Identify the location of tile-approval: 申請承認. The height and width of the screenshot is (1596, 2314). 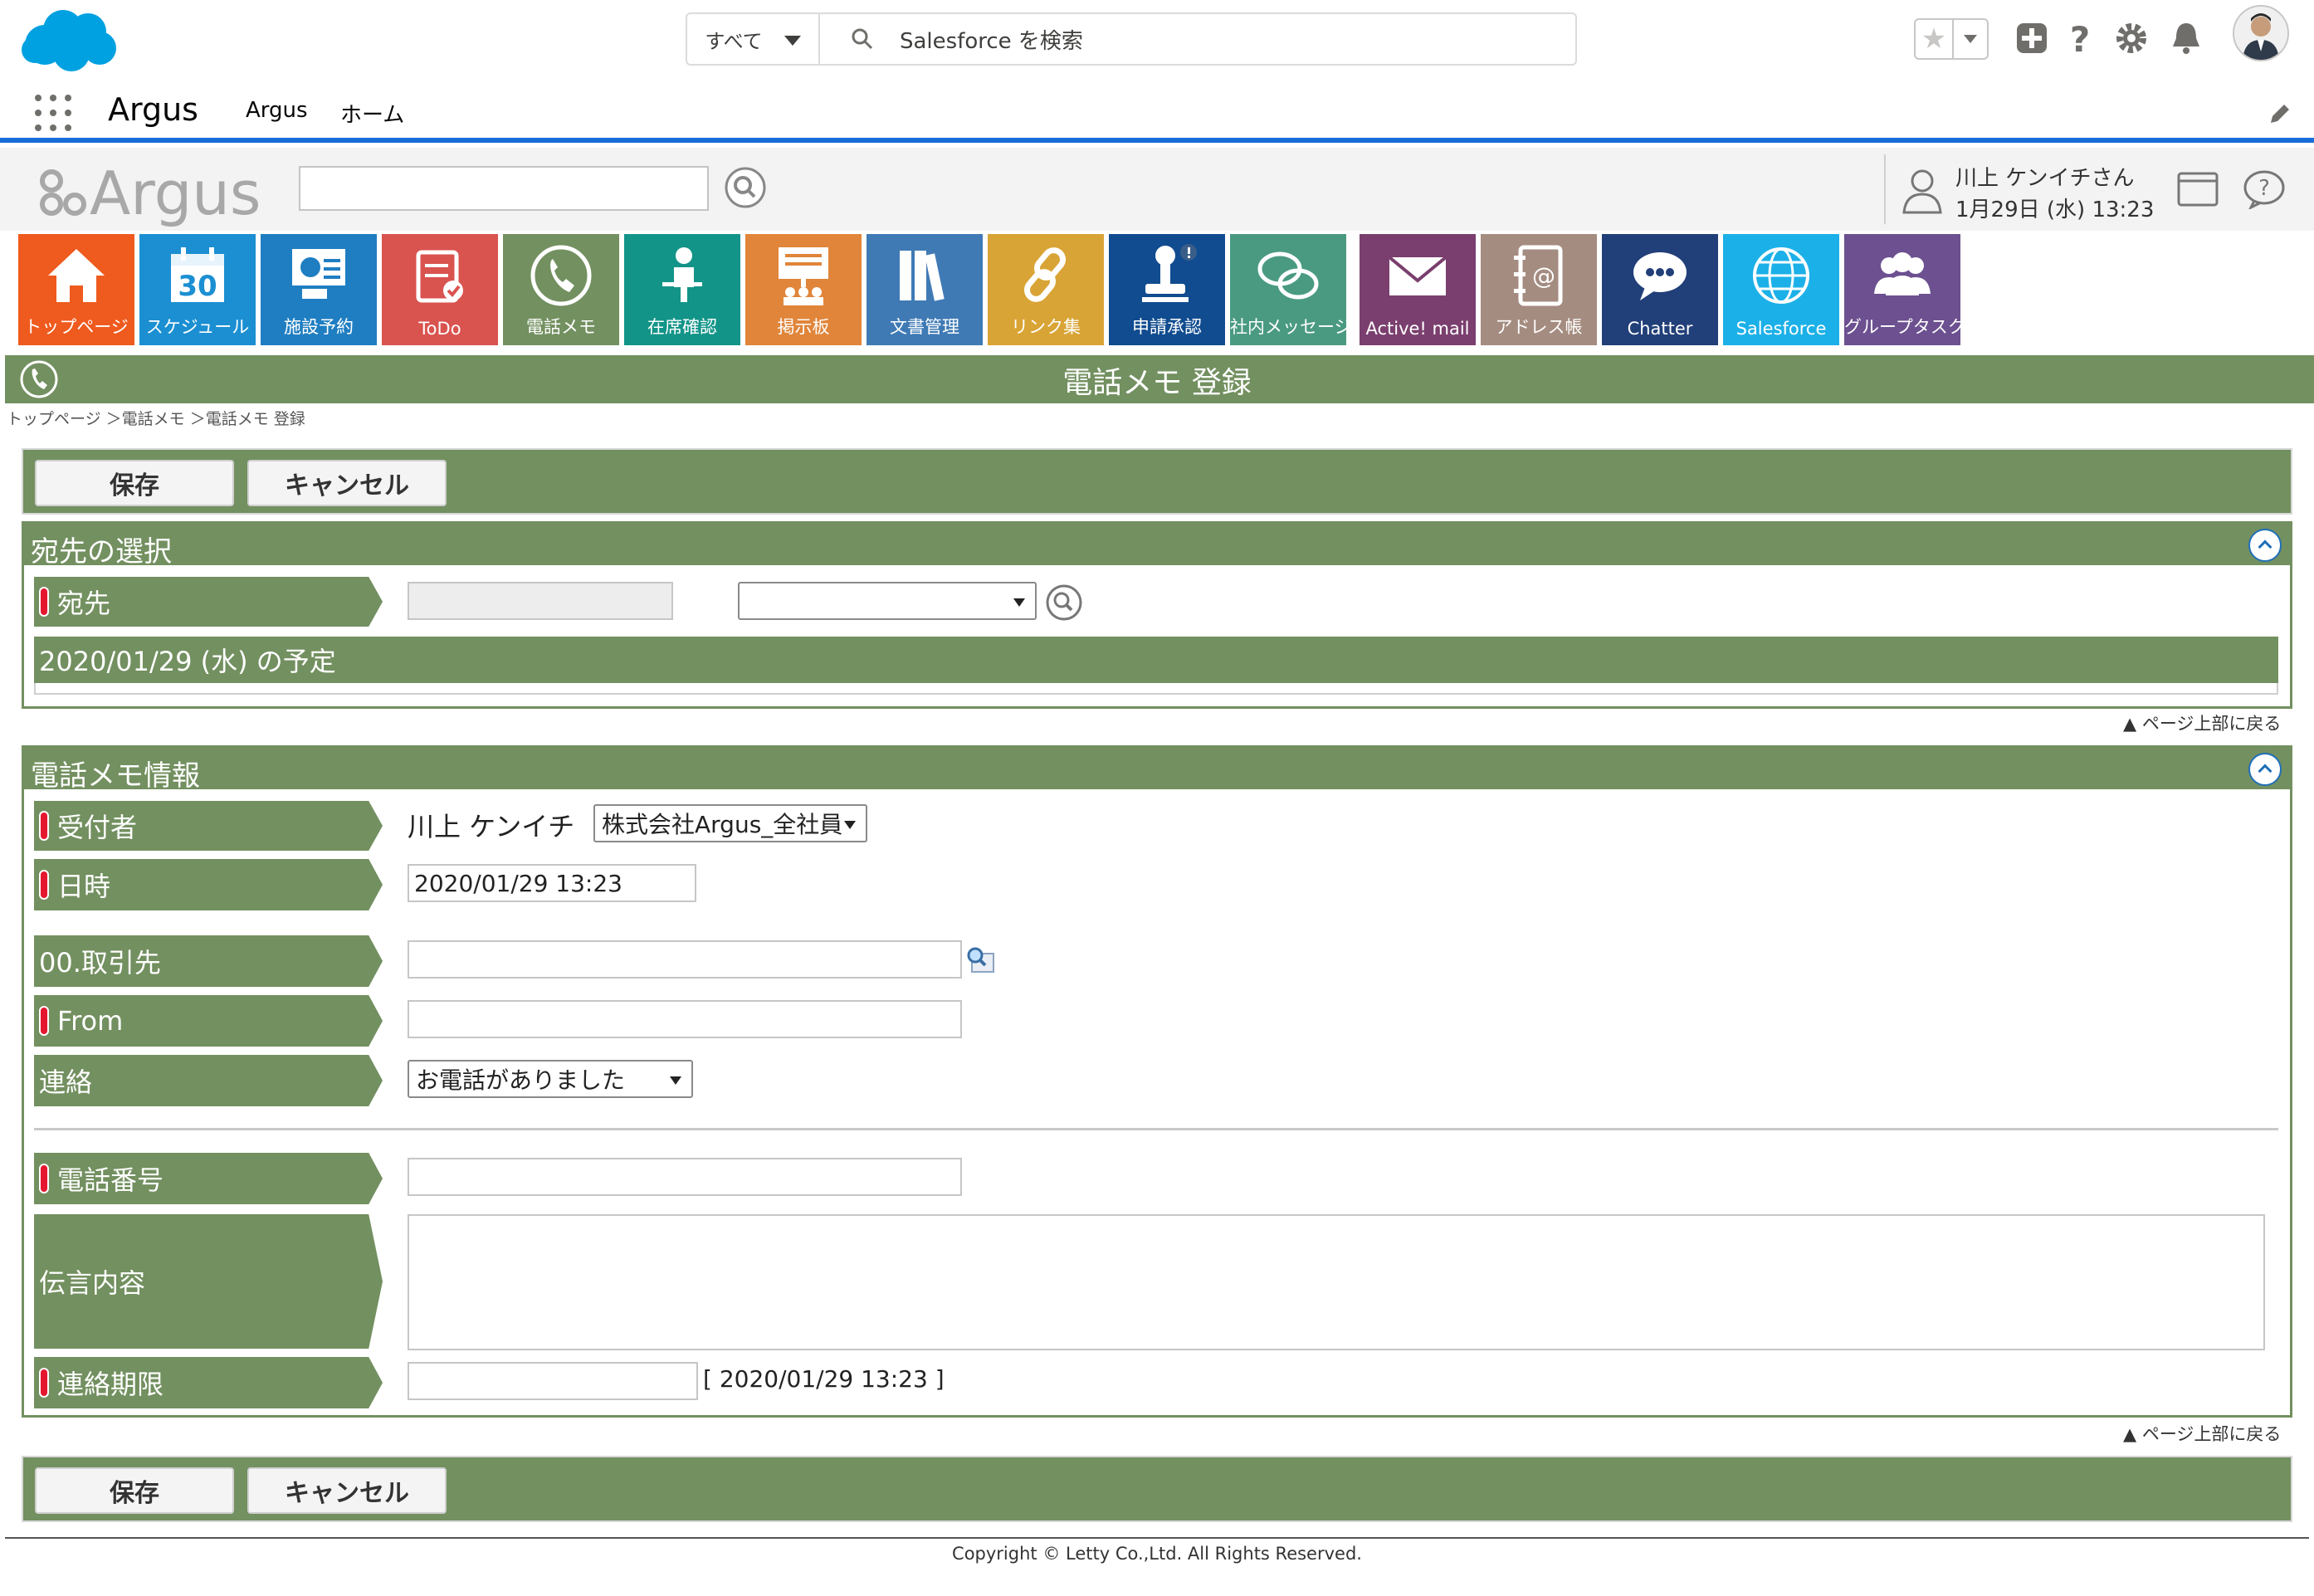
(1167, 289).